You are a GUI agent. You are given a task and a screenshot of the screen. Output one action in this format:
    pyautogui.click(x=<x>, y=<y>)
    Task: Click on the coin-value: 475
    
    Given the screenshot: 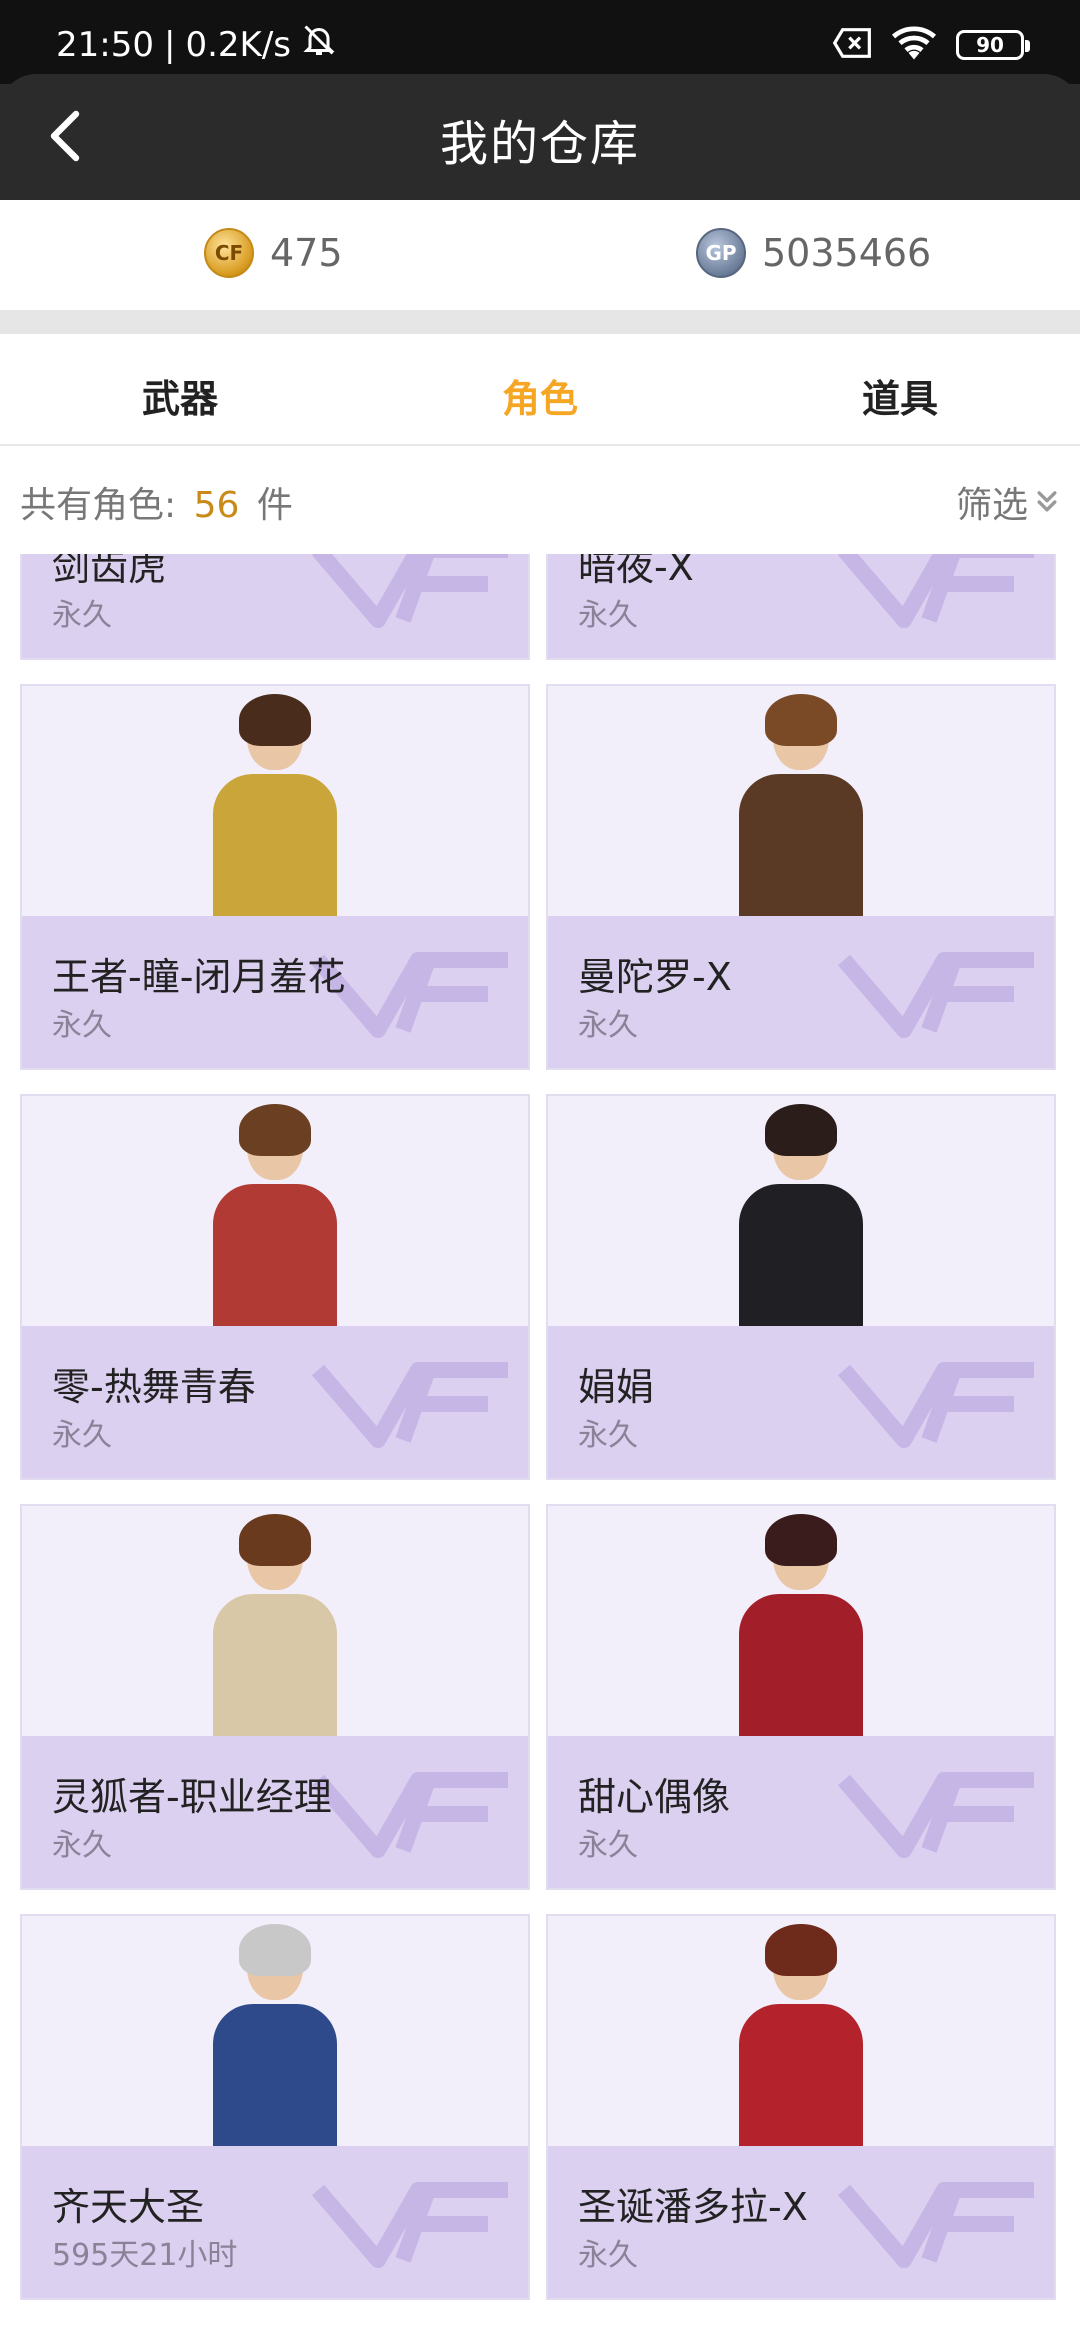 What is the action you would take?
    pyautogui.click(x=306, y=253)
    